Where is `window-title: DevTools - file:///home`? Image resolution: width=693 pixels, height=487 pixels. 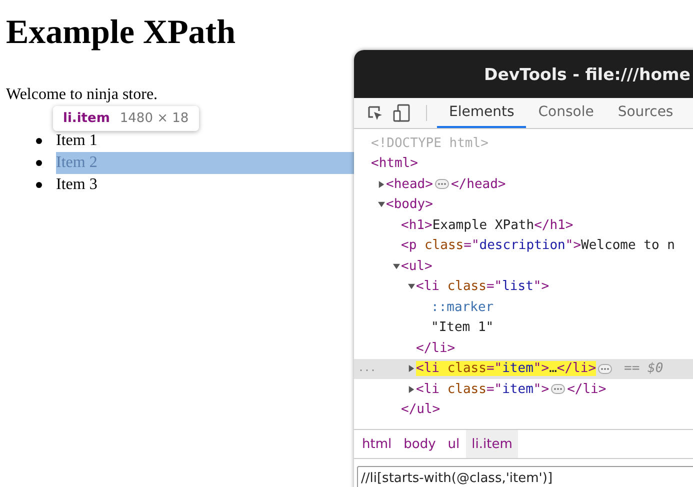 window-title: DevTools - file:///home is located at coordinates (587, 74).